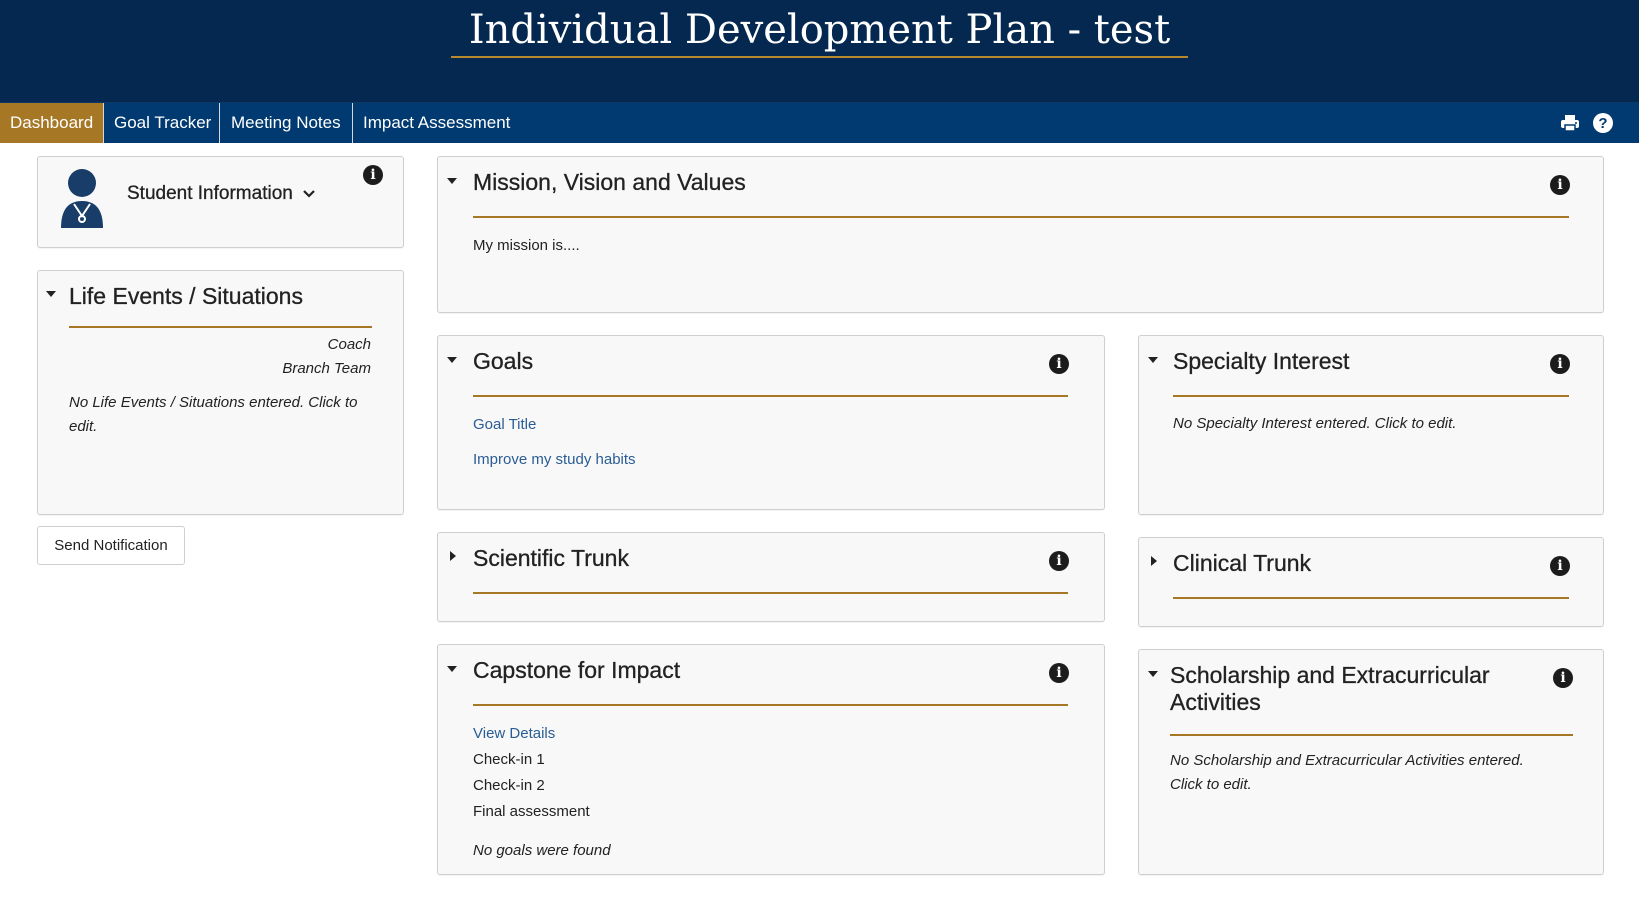 The height and width of the screenshot is (907, 1639). Describe the element at coordinates (609, 182) in the screenshot. I see `mission-title: Mission, Vision and Values` at that location.